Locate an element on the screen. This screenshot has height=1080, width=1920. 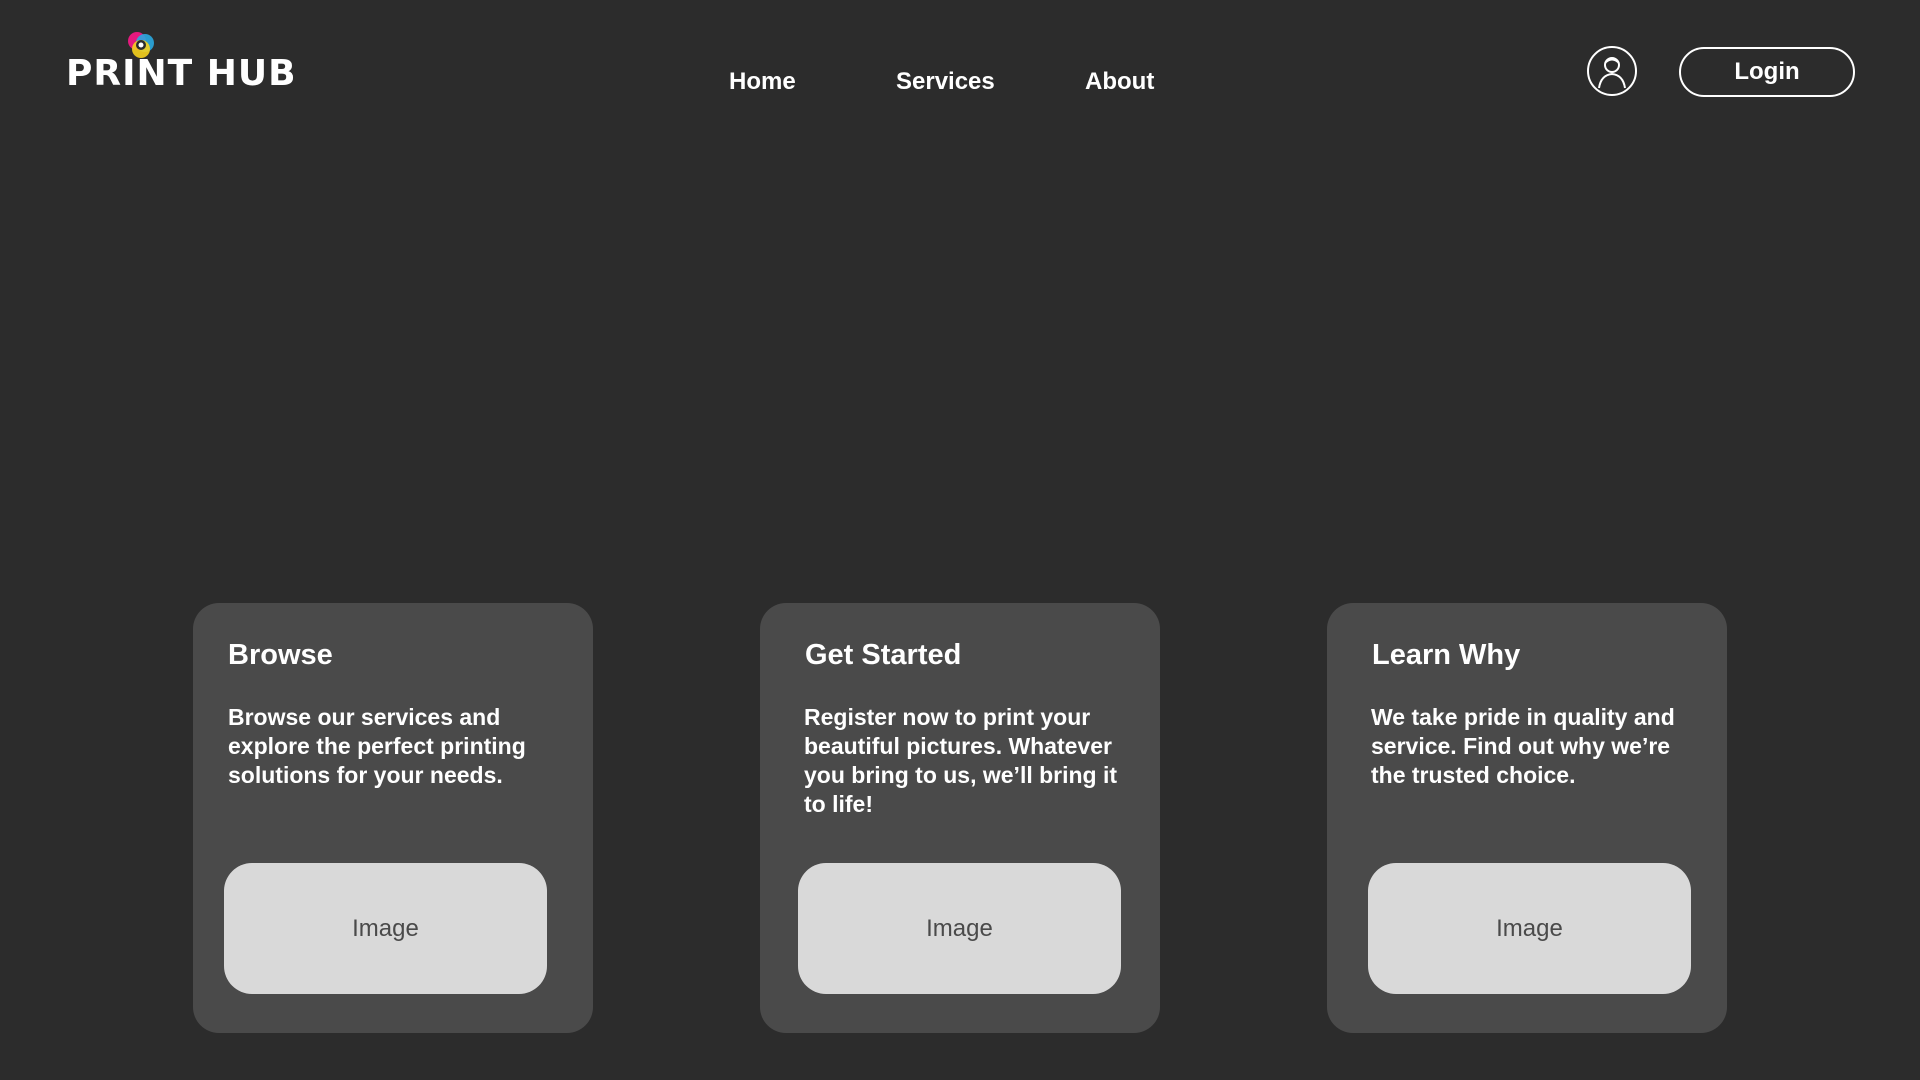
nav-services-link: Services is located at coordinates (945, 82).